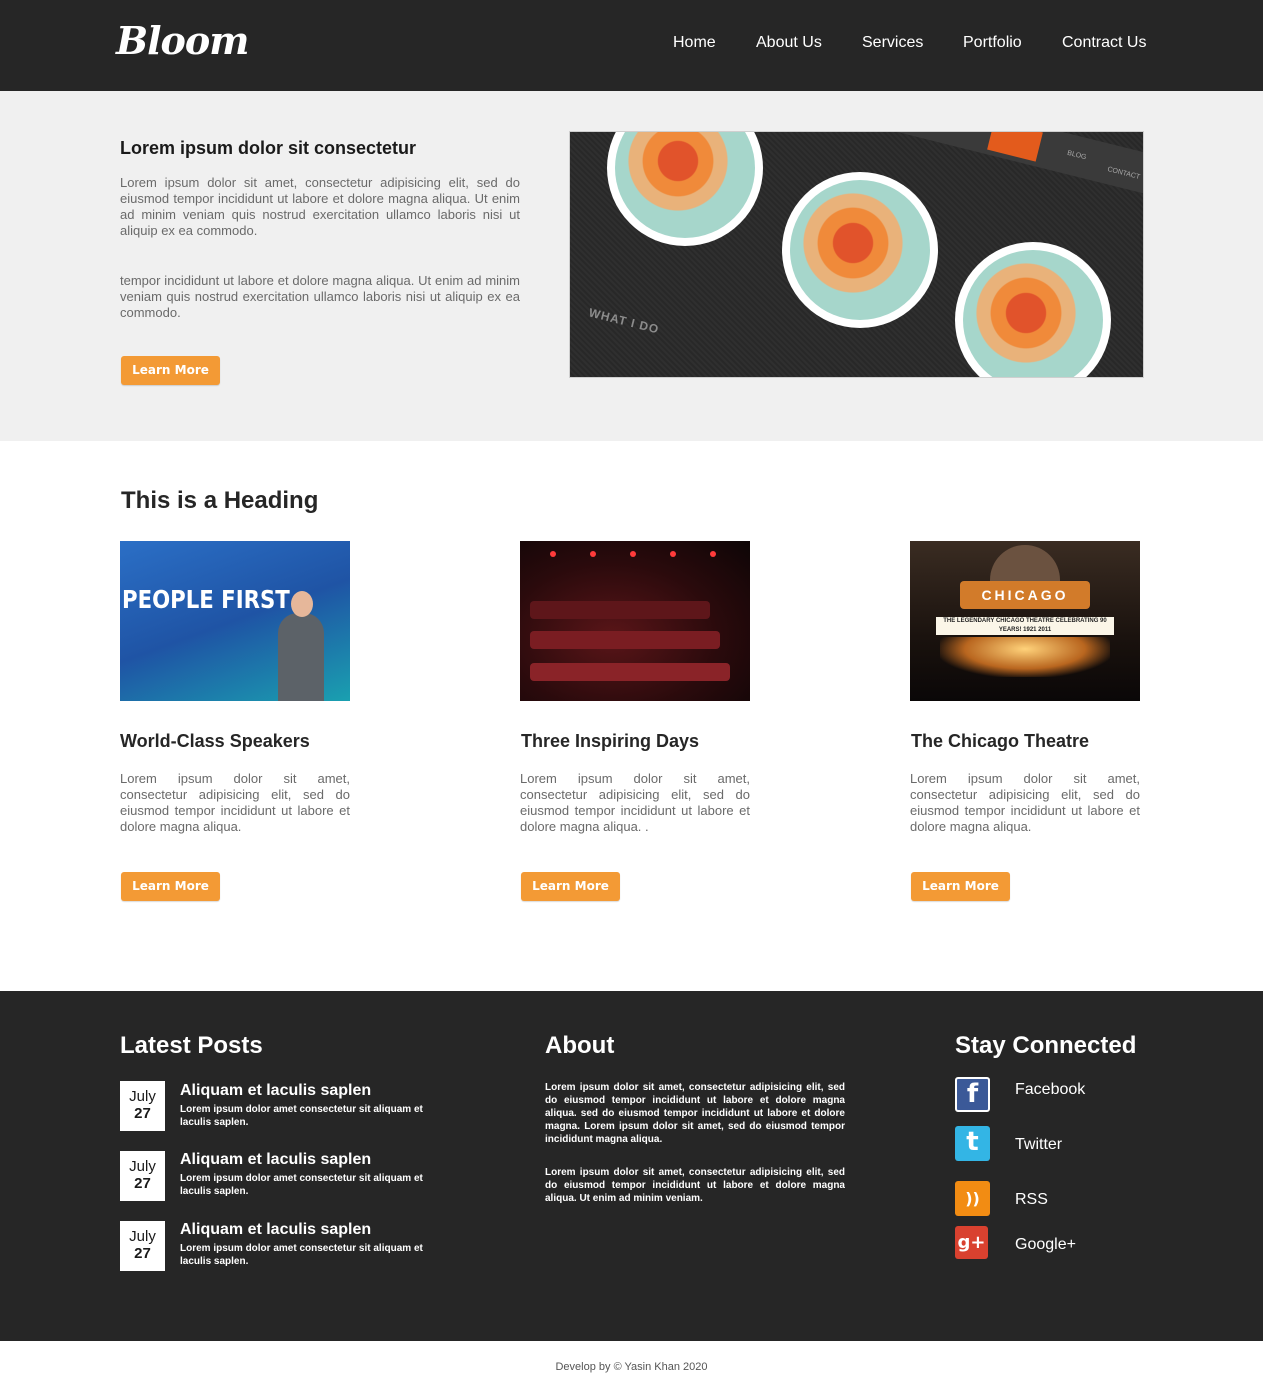  Describe the element at coordinates (1045, 1245) in the screenshot. I see `social-link-google-plus: Google+` at that location.